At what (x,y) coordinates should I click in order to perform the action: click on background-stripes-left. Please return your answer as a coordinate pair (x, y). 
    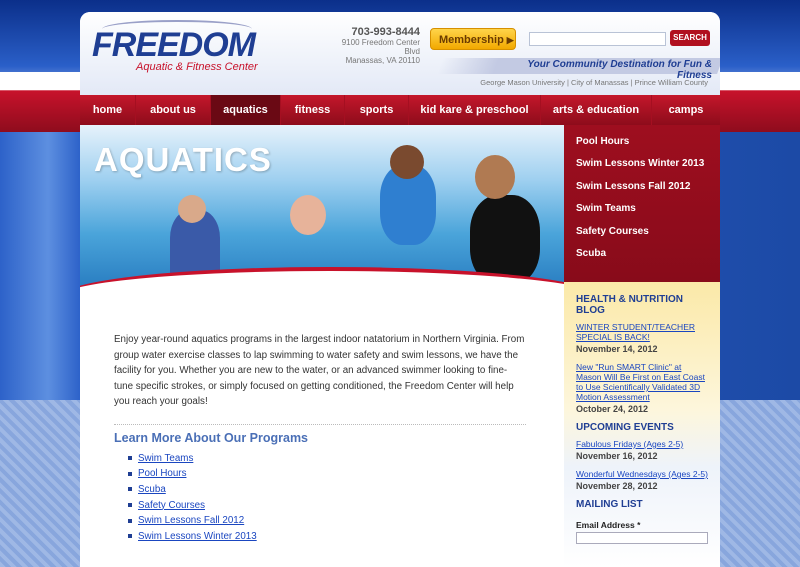
    Looking at the image, I should click on (40, 483).